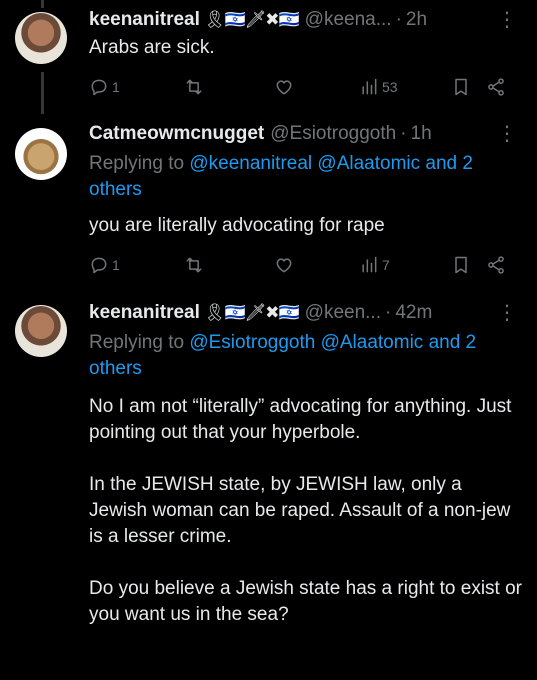 The image size is (537, 680). I want to click on tweet-header: keenanitreal 🎗🇮🇱🗡✖🇮🇱 @keena... · 2h, so click(306, 20).